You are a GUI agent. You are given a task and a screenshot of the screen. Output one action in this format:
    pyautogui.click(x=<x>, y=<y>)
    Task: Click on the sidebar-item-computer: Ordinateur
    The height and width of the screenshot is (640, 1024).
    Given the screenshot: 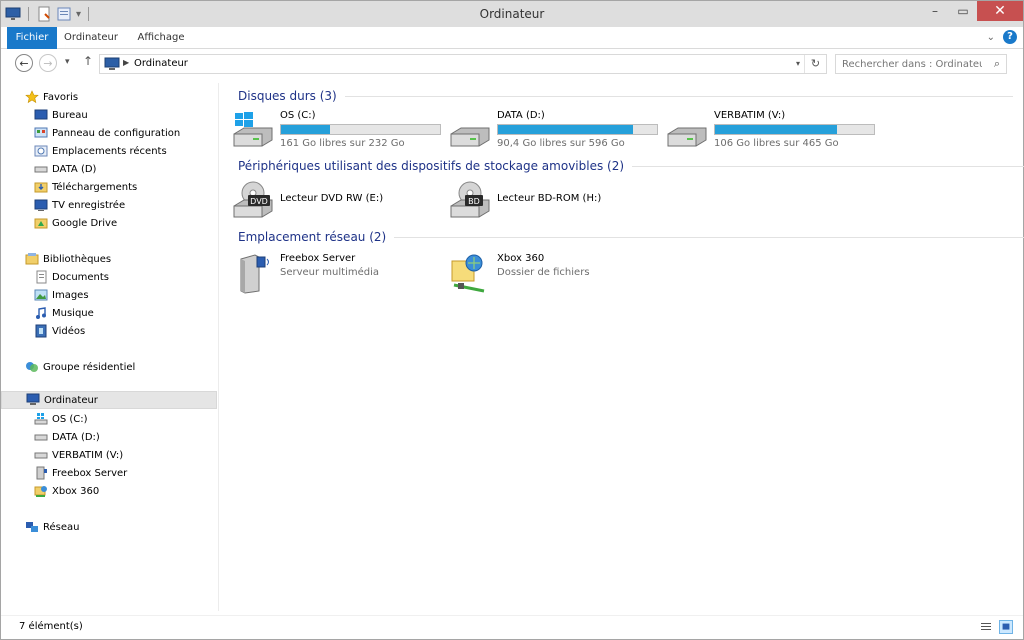 What is the action you would take?
    pyautogui.click(x=109, y=400)
    